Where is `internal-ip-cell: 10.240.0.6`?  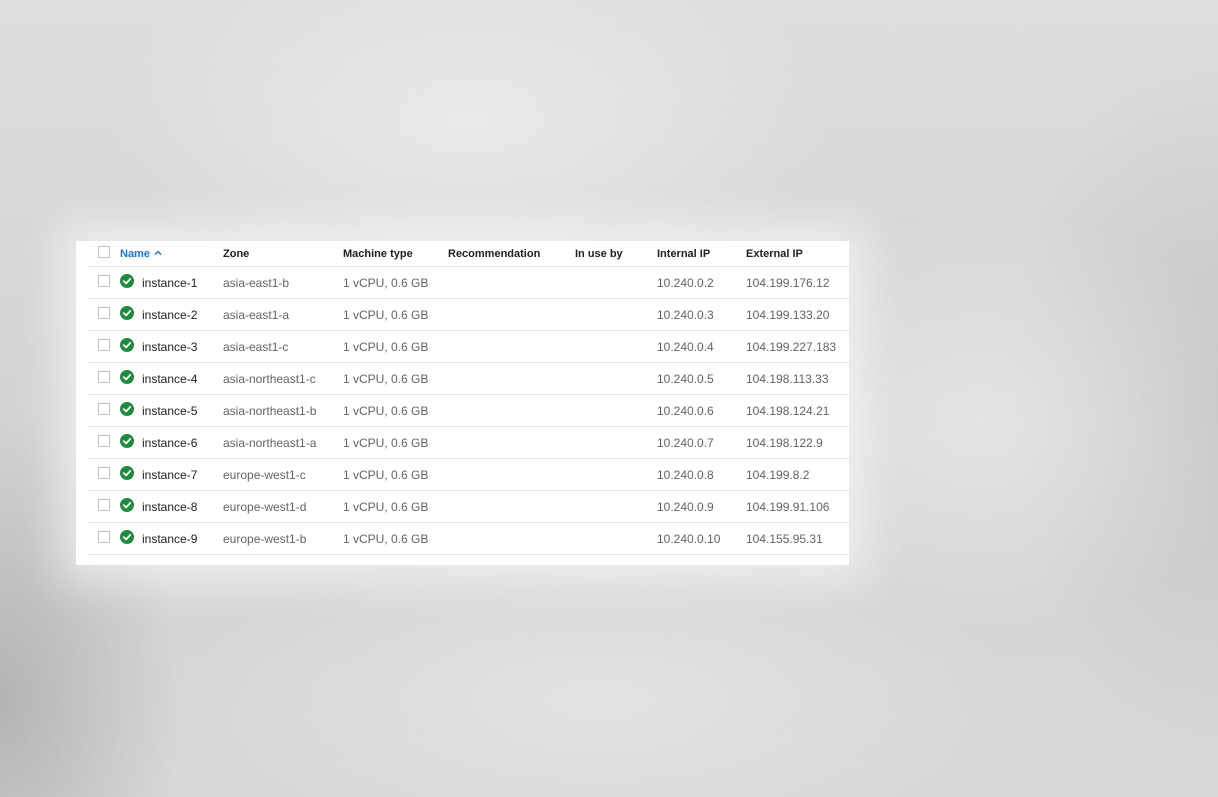 internal-ip-cell: 10.240.0.6 is located at coordinates (701, 410).